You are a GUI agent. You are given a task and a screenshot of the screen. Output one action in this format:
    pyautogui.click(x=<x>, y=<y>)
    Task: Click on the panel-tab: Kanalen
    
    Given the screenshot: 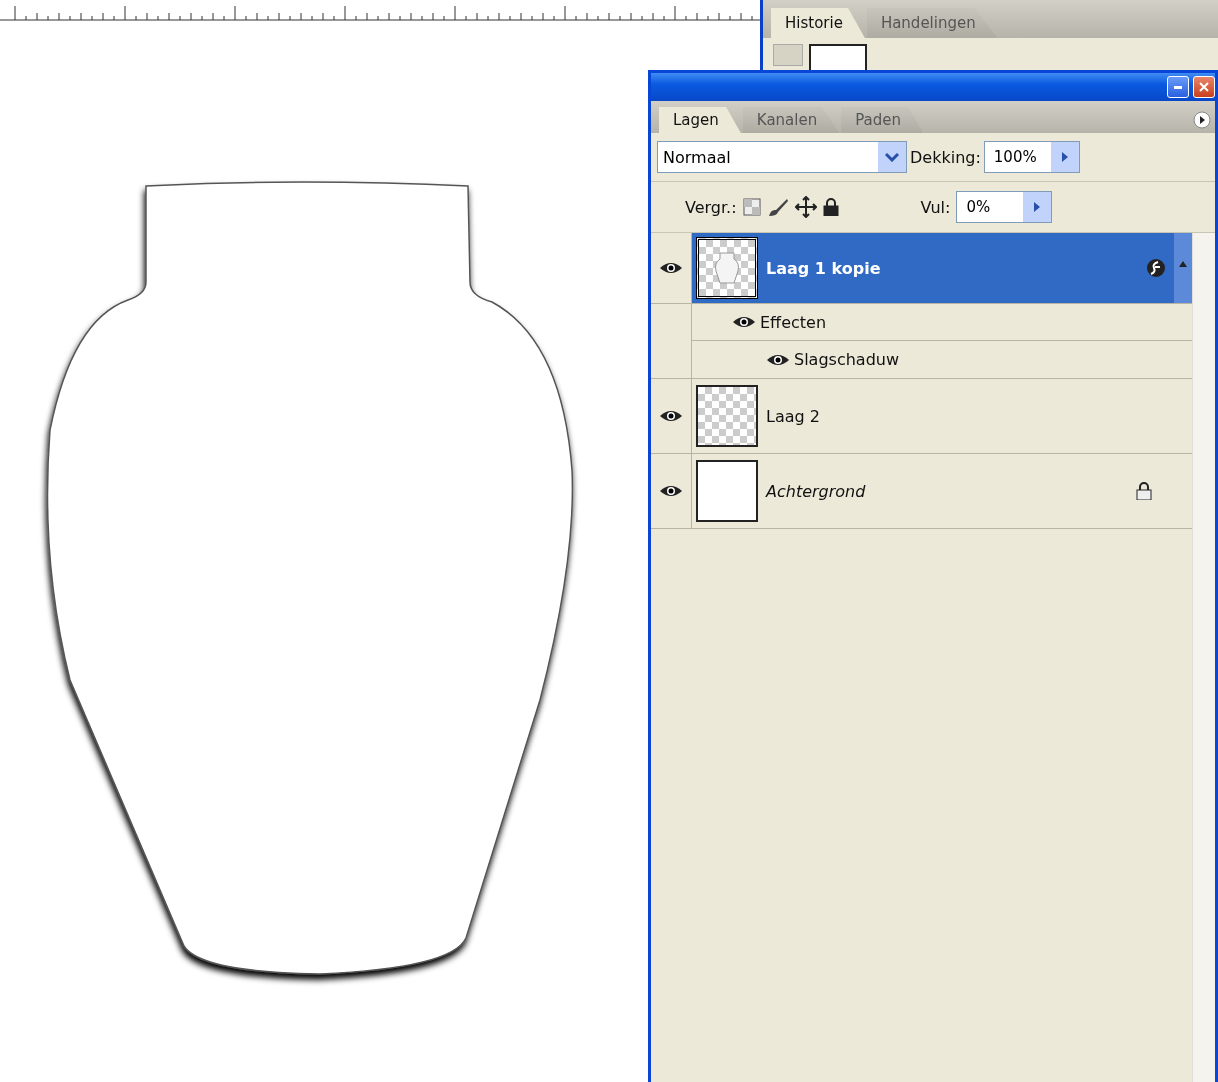 What is the action you would take?
    pyautogui.click(x=791, y=120)
    